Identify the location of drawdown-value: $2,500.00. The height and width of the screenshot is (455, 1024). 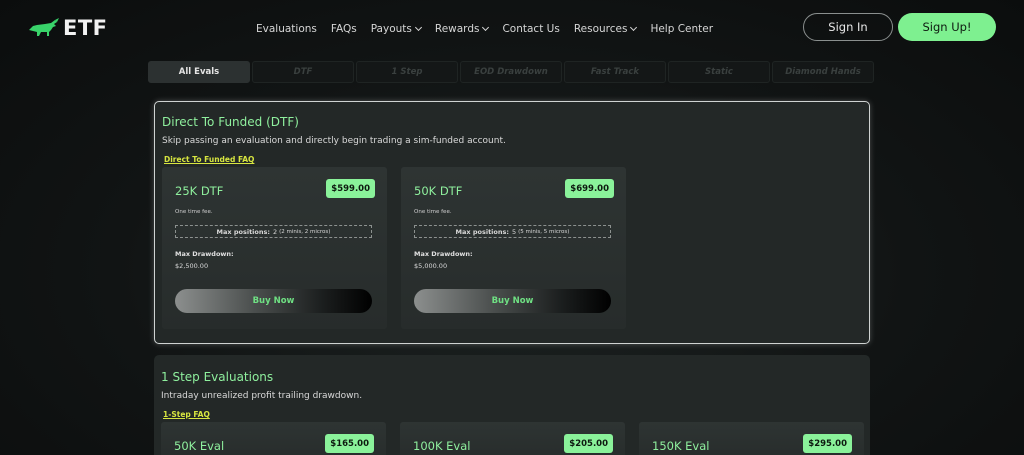
(192, 266).